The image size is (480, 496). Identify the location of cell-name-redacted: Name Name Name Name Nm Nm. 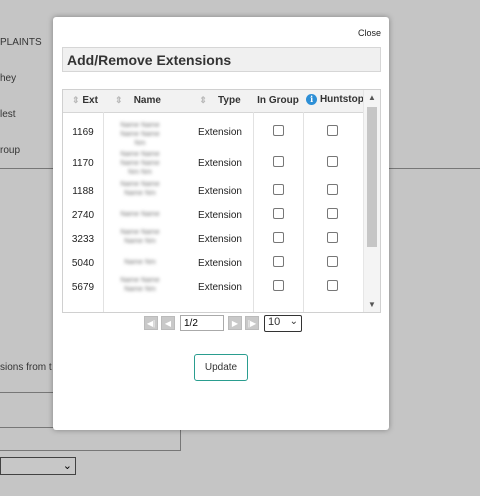
(140, 163).